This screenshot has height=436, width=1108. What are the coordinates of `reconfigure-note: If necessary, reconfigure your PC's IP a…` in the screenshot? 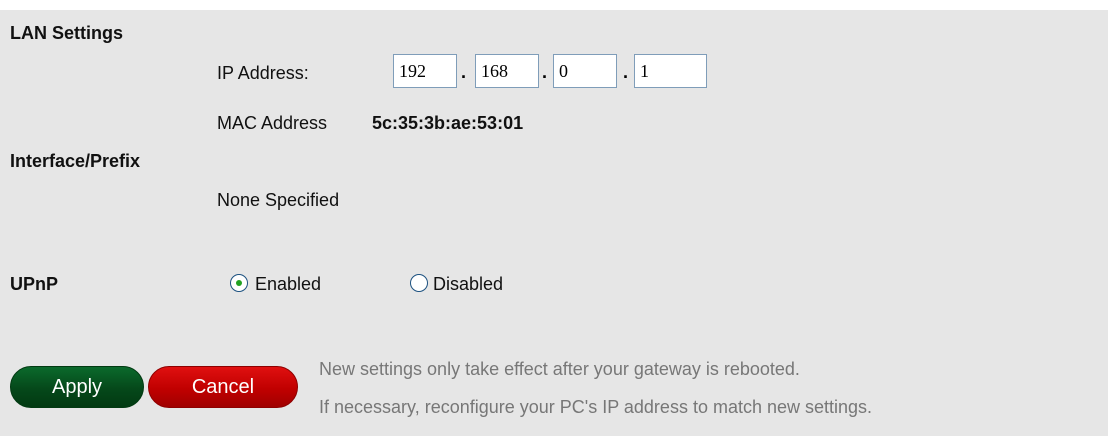 It's located at (596, 407).